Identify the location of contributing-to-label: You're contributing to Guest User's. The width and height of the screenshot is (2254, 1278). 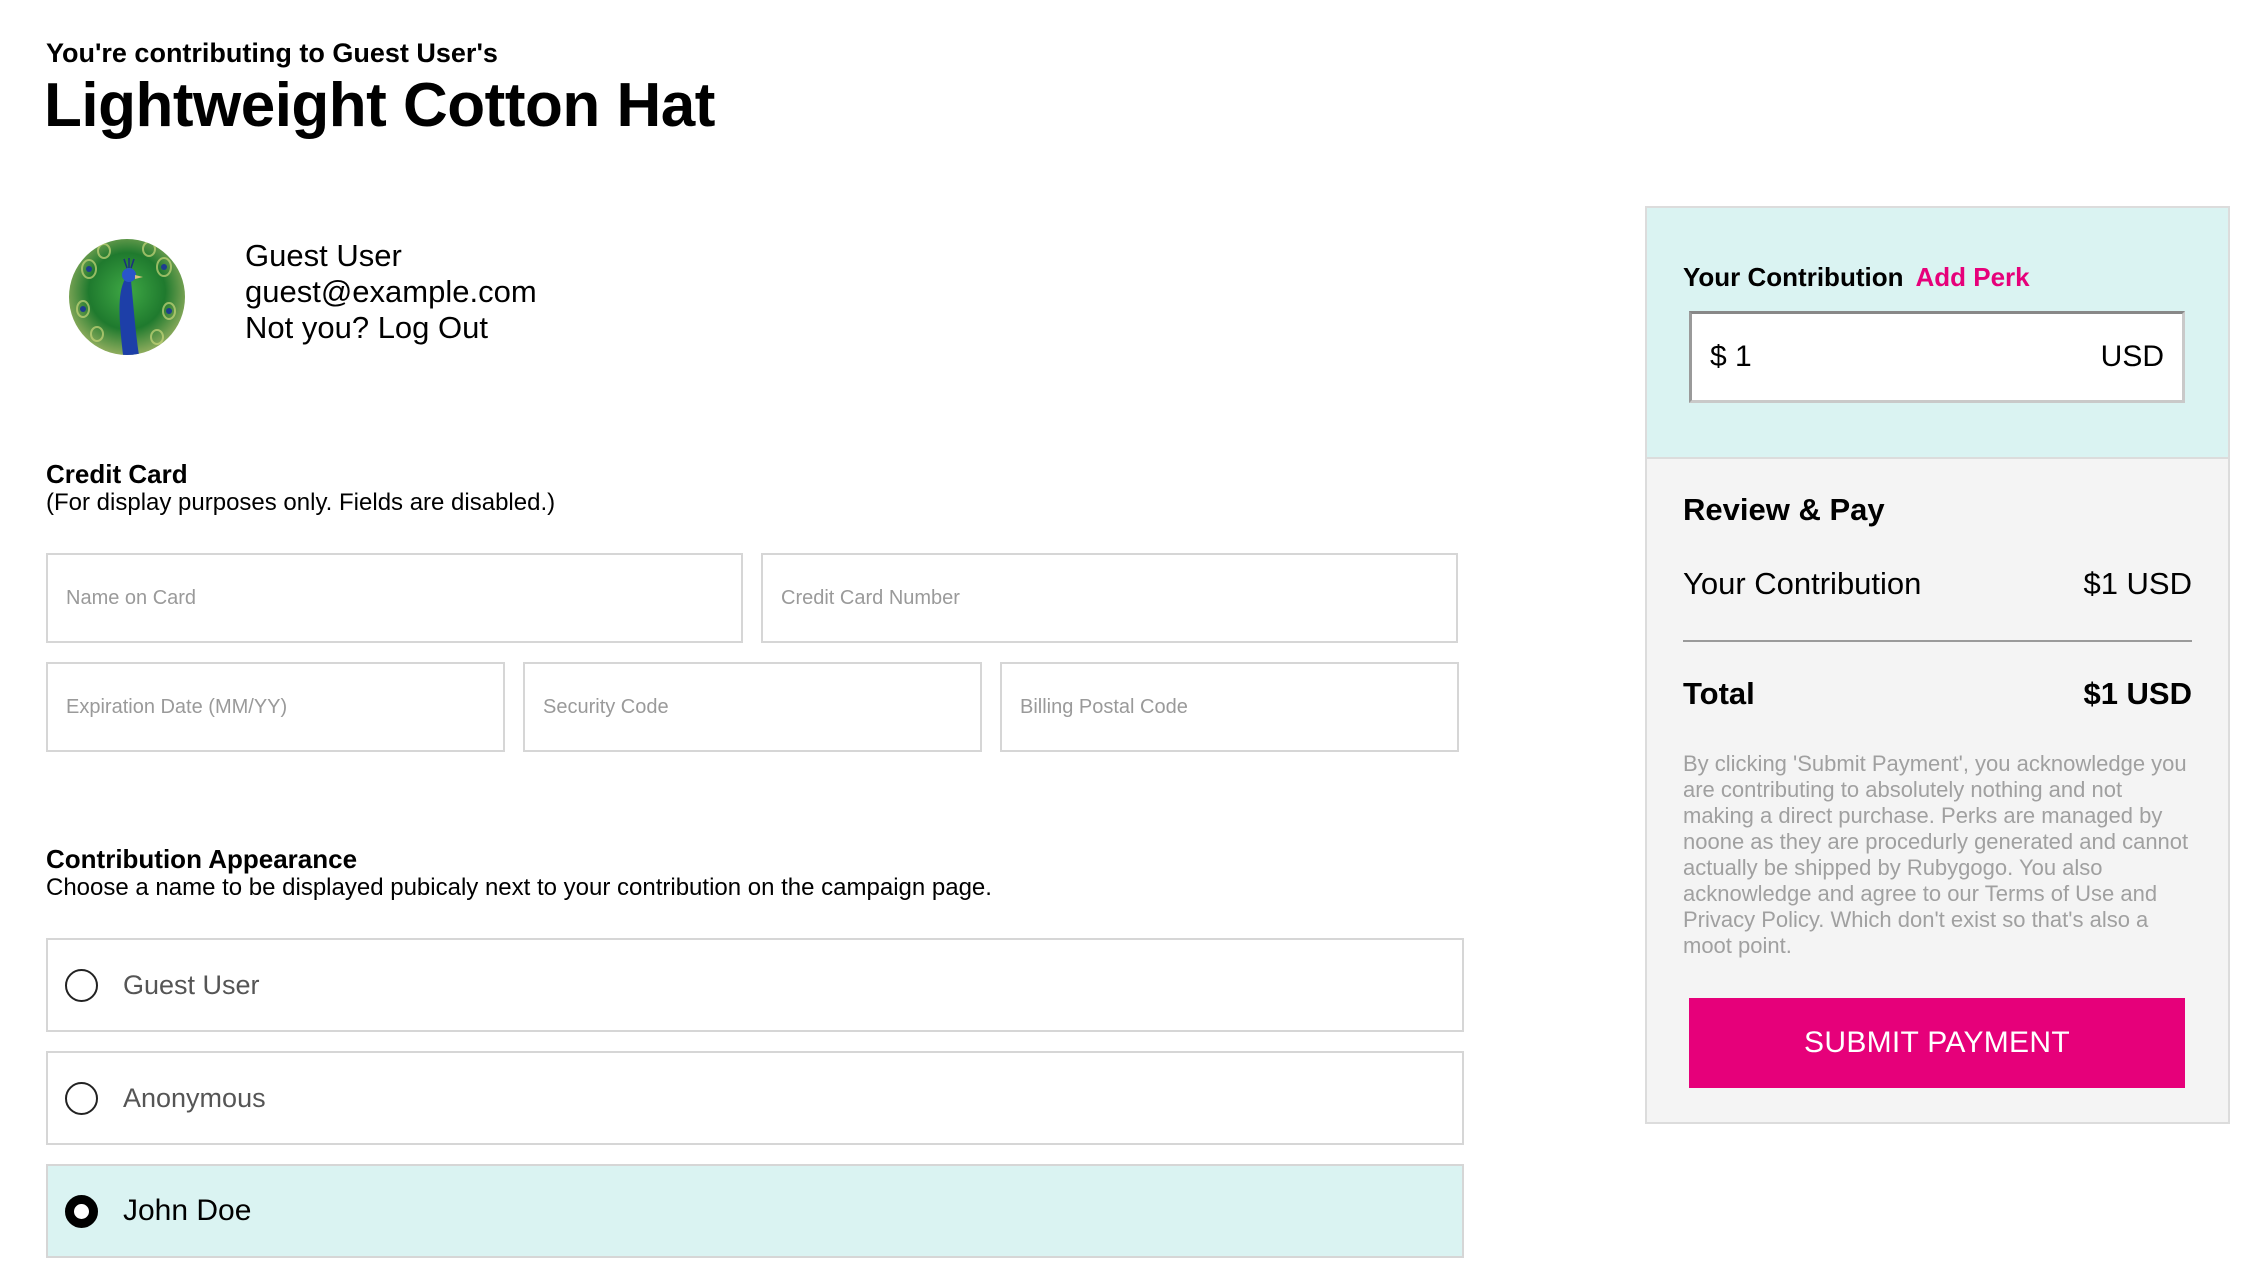
(272, 53).